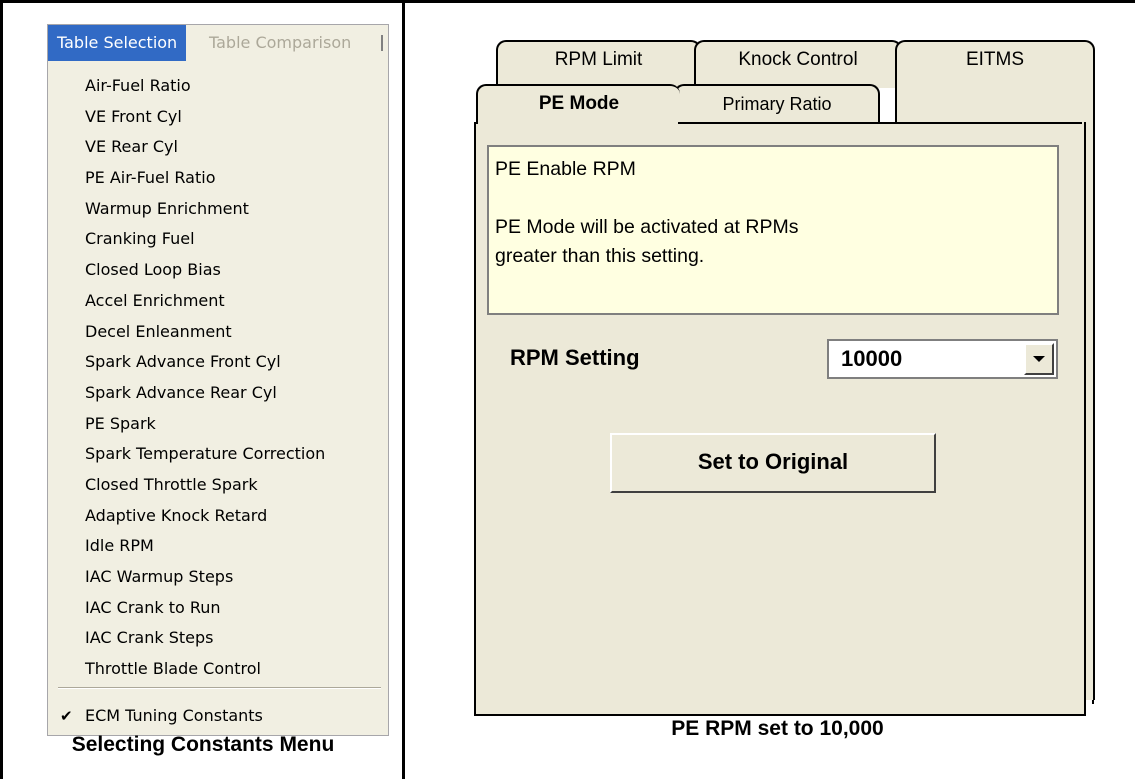 Image resolution: width=1135 pixels, height=779 pixels. I want to click on chevron-down-icon, so click(1039, 359).